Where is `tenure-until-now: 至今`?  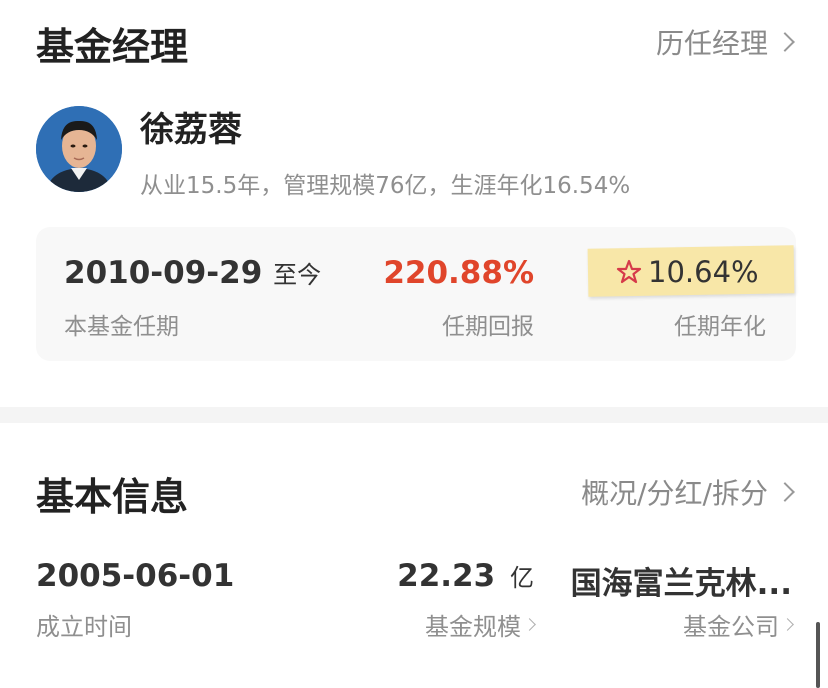
tenure-until-now: 至今 is located at coordinates (297, 275).